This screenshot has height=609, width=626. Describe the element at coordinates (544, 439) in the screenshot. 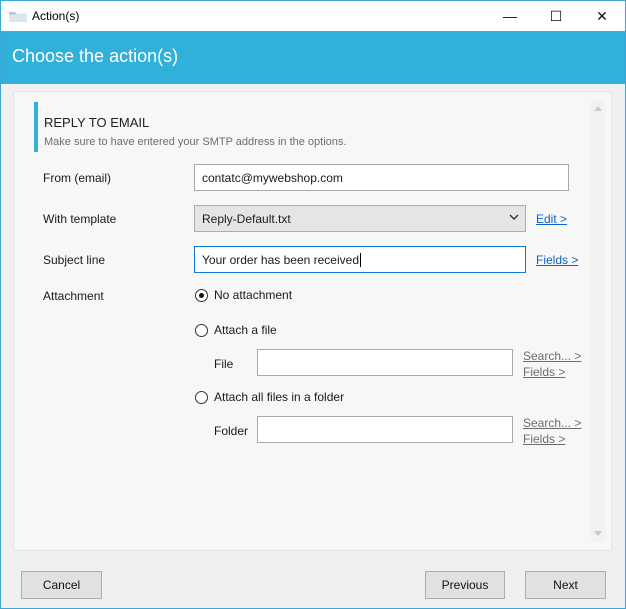

I see `folder-fields-link: Fields >` at that location.